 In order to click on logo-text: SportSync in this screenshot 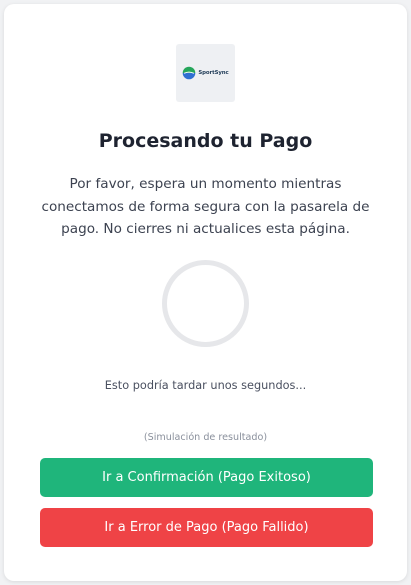, I will do `click(213, 73)`.